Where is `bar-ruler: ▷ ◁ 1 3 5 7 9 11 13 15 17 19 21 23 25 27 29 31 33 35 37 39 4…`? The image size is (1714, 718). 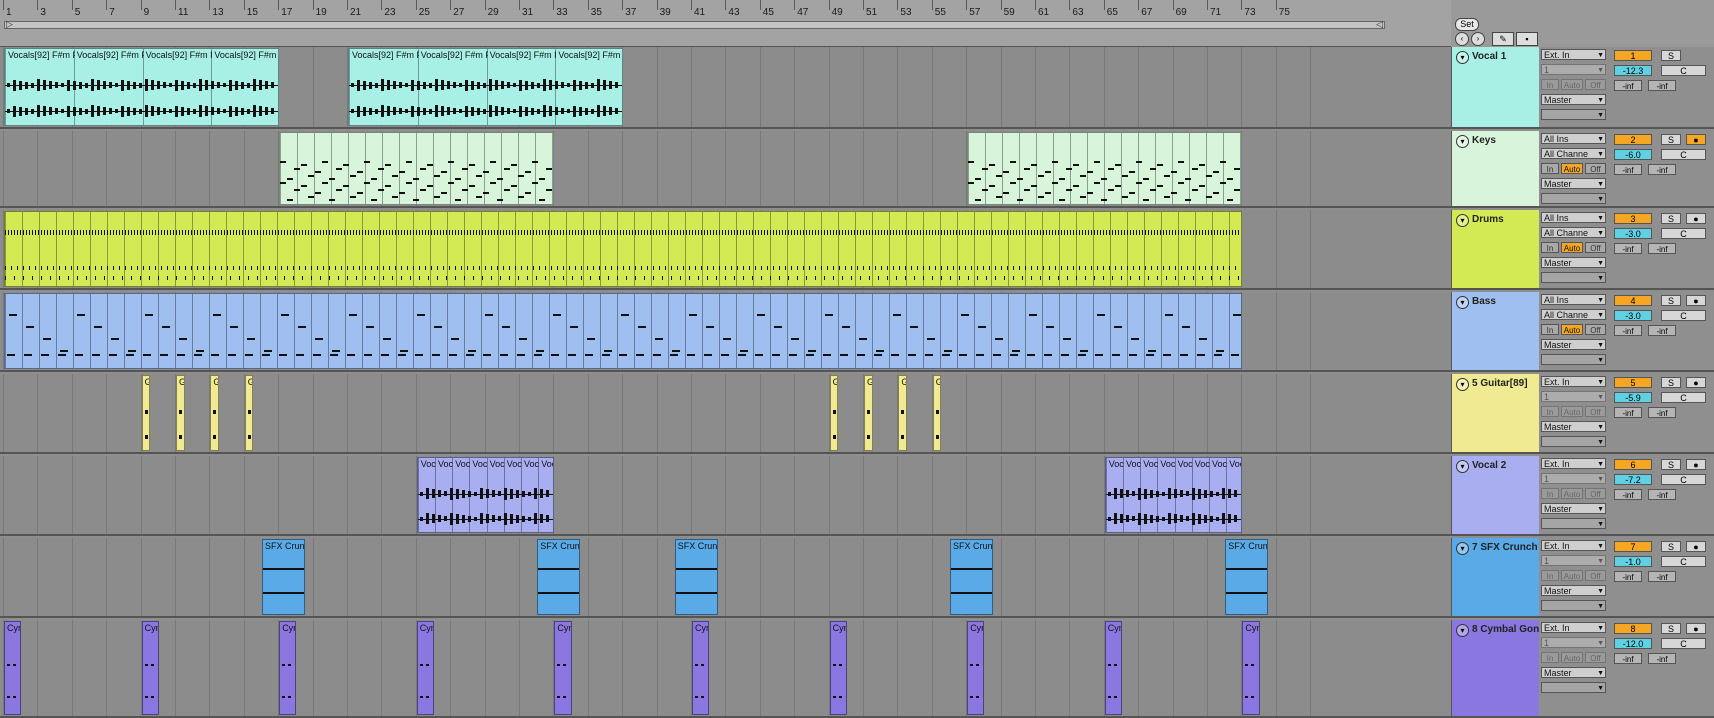
bar-ruler: ▷ ◁ 1 3 5 7 9 11 13 15 17 19 21 23 25 27 29 31 33 35 37 39 4… is located at coordinates (725, 23).